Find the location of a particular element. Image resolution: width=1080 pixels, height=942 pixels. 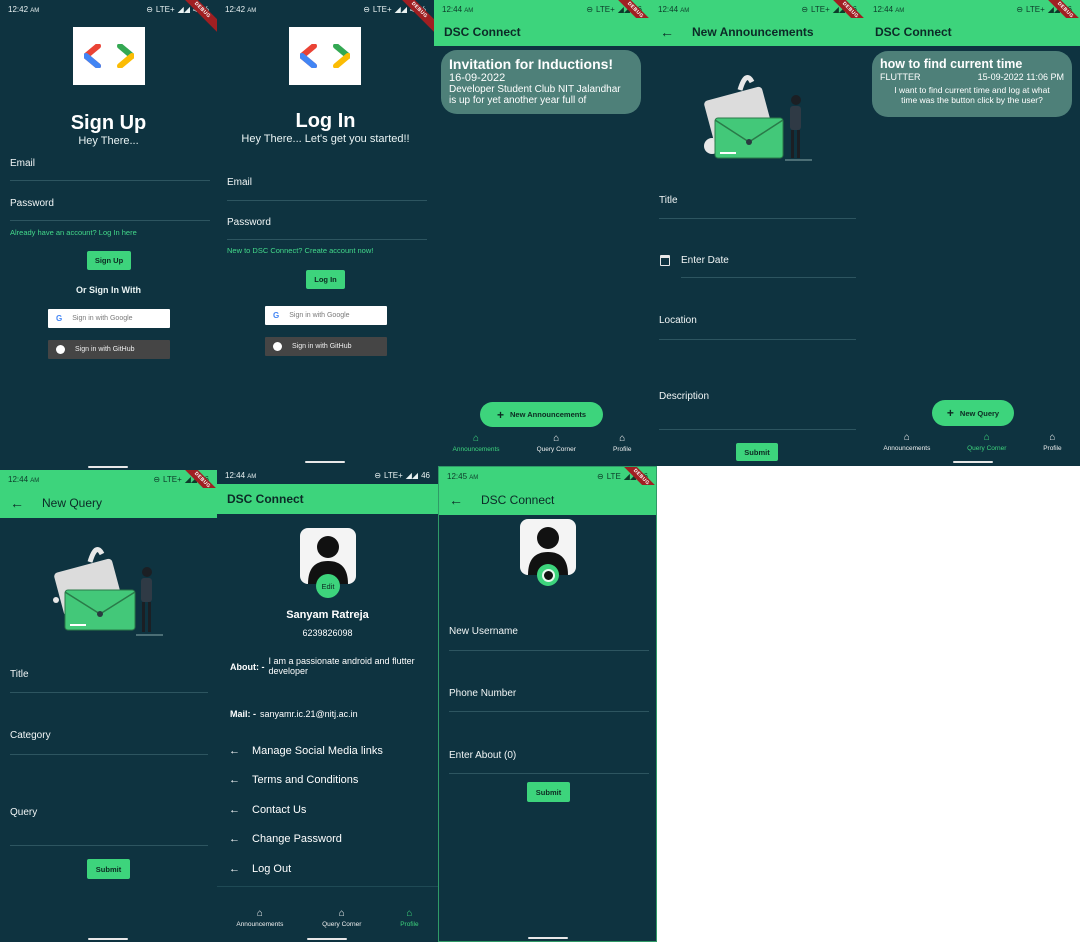

create-account-link: New to DSC Connect? Create account now! is located at coordinates (300, 250).